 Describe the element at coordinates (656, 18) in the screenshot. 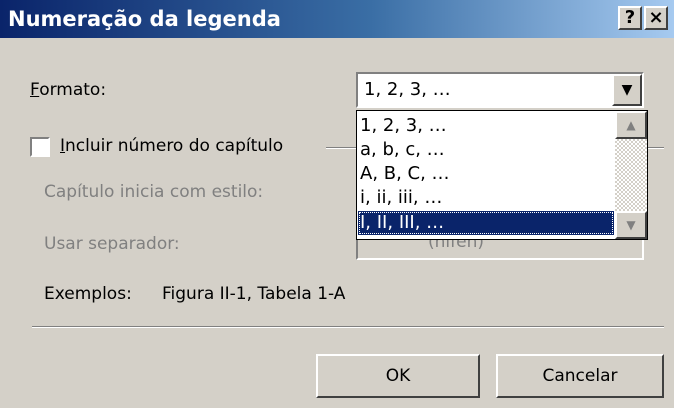

I see `close-button: ×` at that location.